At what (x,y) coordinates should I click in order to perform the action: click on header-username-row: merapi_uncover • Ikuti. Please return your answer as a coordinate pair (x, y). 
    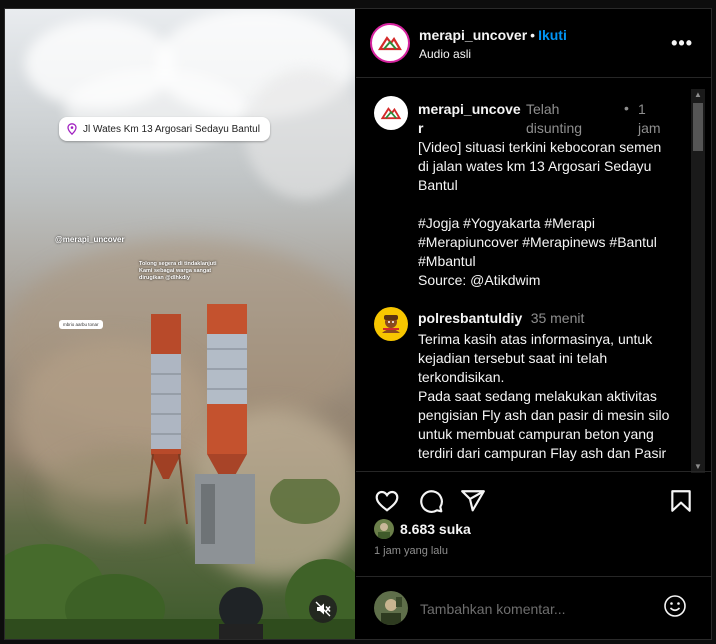
    Looking at the image, I should click on (493, 35).